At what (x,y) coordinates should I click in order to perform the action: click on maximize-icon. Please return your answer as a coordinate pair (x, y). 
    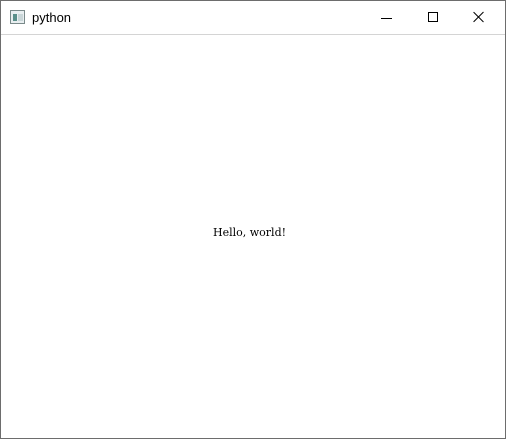
    Looking at the image, I should click on (433, 17).